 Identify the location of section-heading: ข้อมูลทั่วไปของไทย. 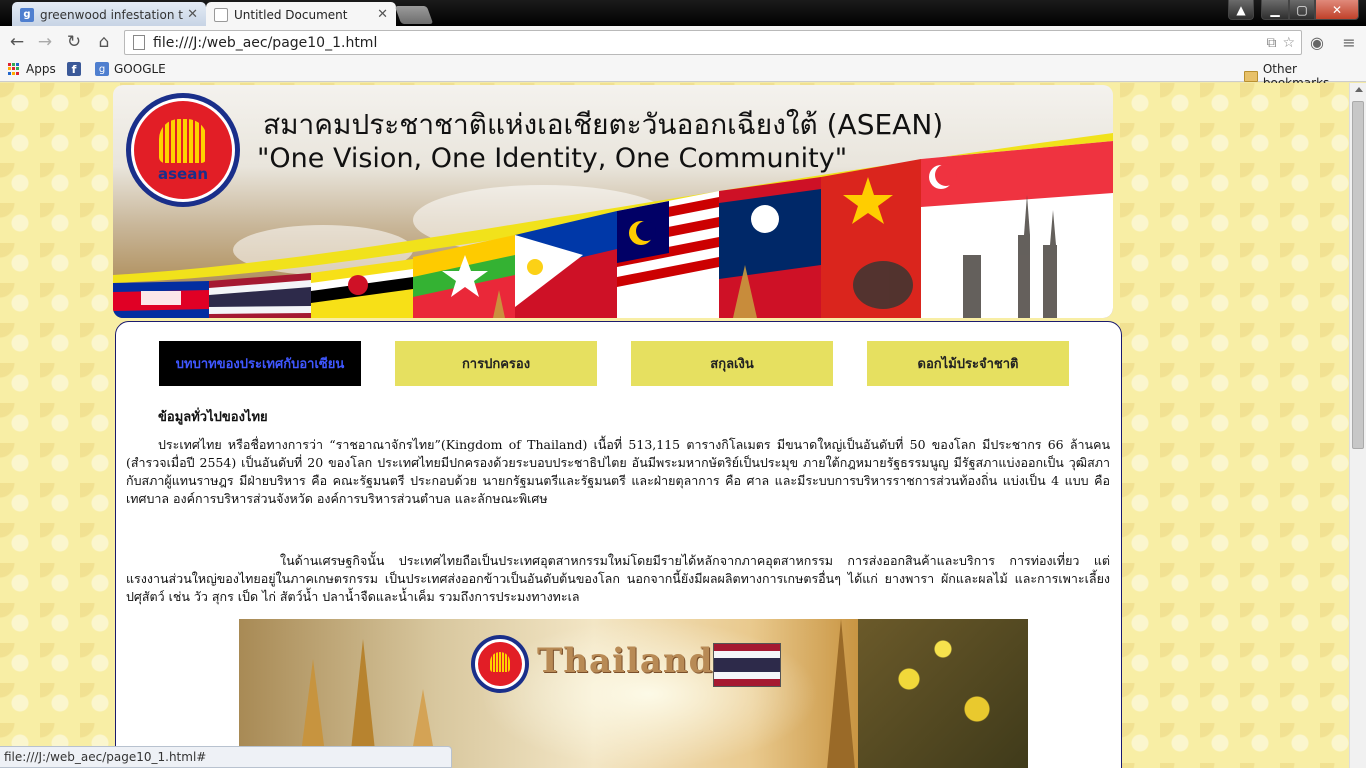
(213, 417).